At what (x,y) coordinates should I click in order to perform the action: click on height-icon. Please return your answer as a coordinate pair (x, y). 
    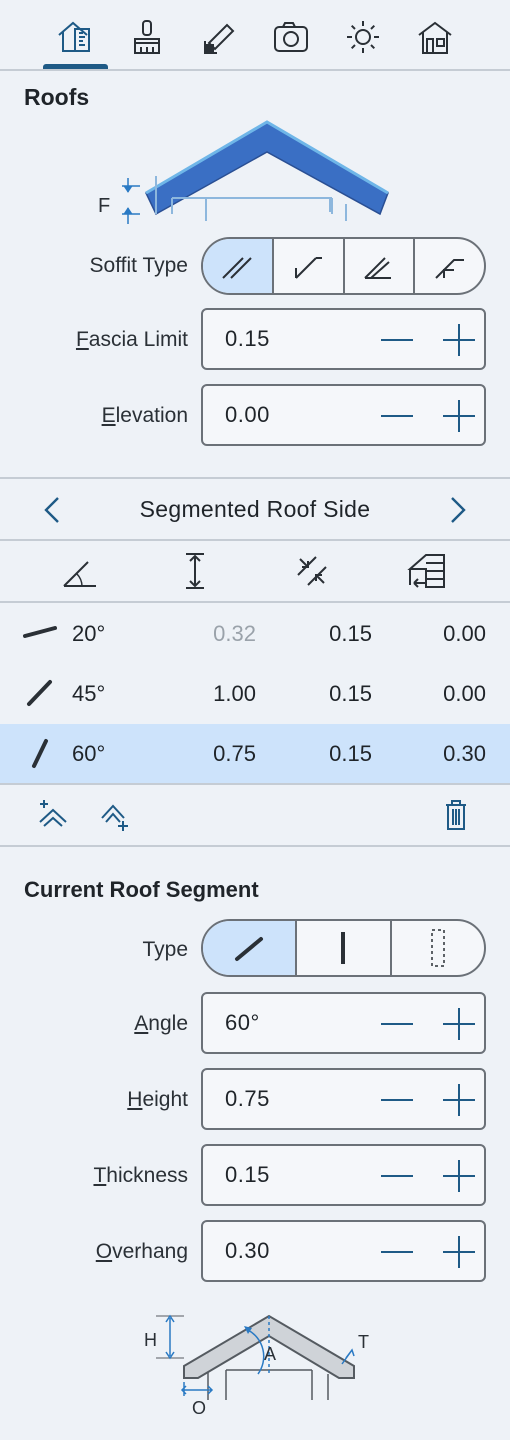
    Looking at the image, I should click on (195, 571).